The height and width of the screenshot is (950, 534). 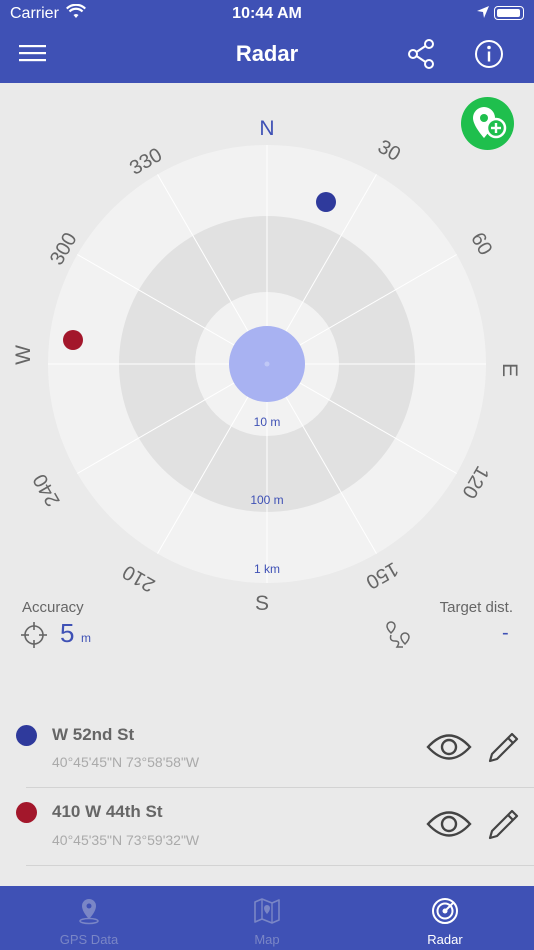 What do you see at coordinates (389, 151) in the screenshot?
I see `bearing-label-30: 30` at bounding box center [389, 151].